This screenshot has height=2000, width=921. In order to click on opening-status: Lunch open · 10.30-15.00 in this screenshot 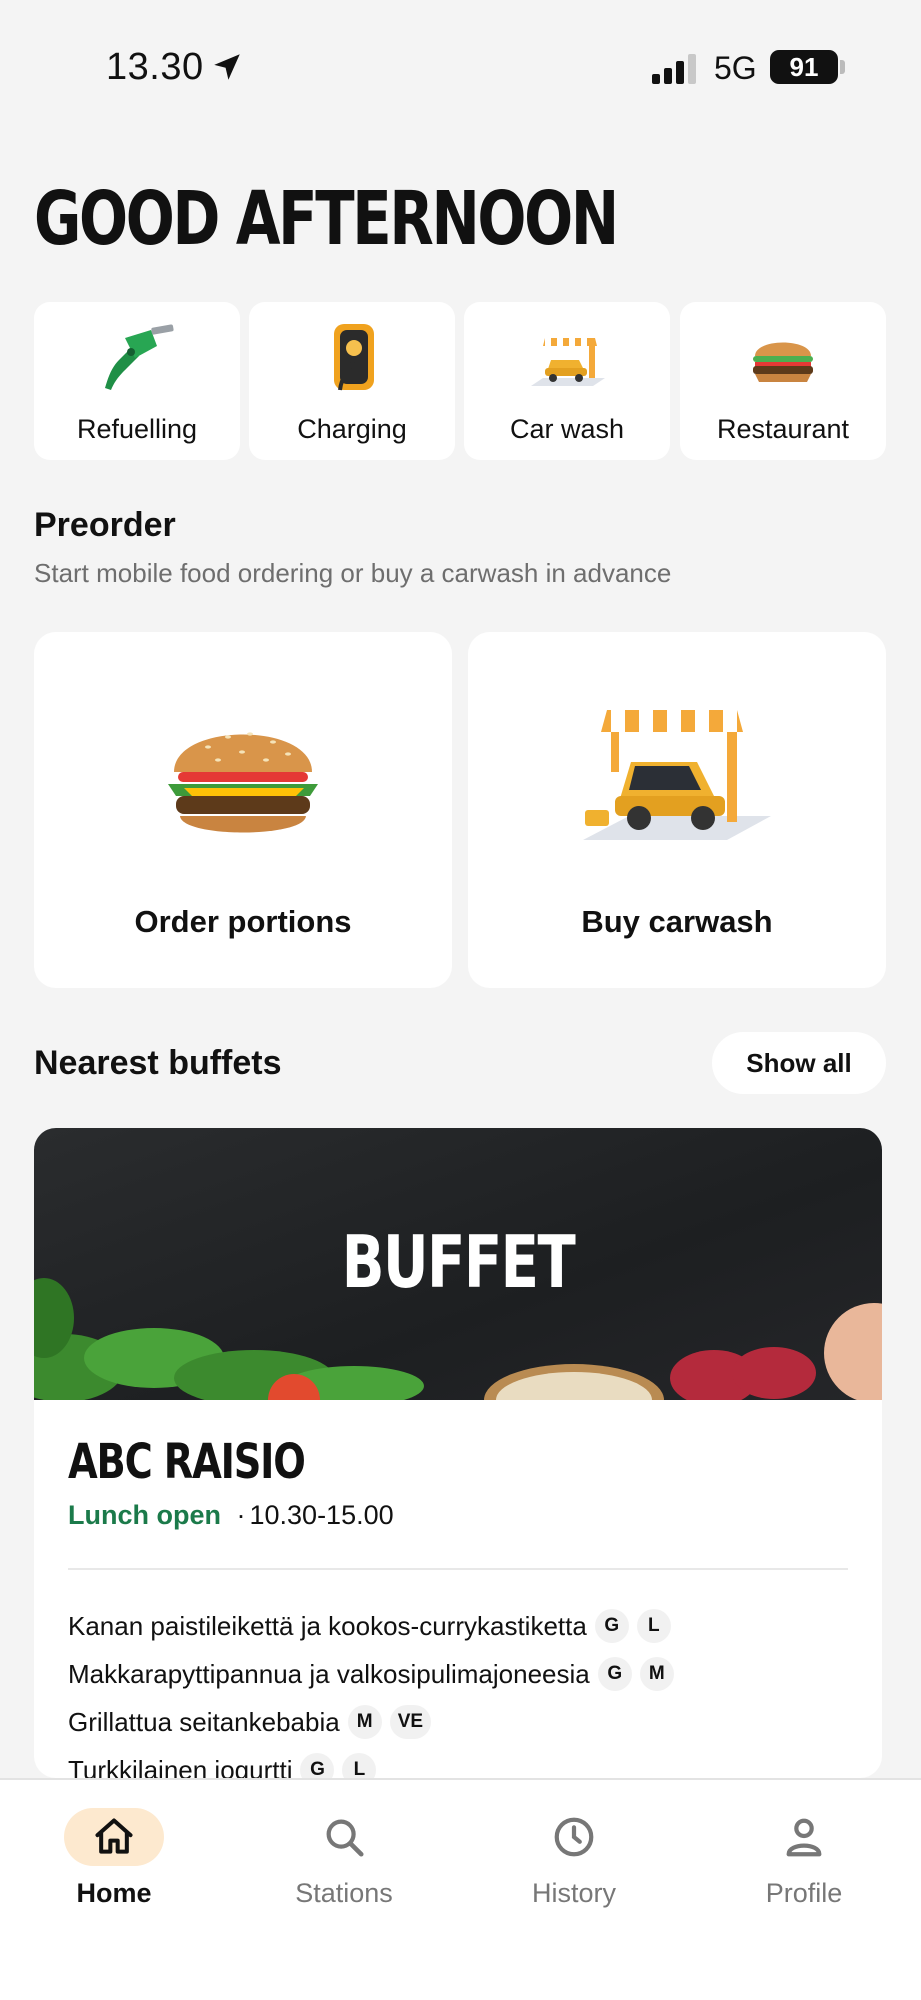, I will do `click(231, 1515)`.